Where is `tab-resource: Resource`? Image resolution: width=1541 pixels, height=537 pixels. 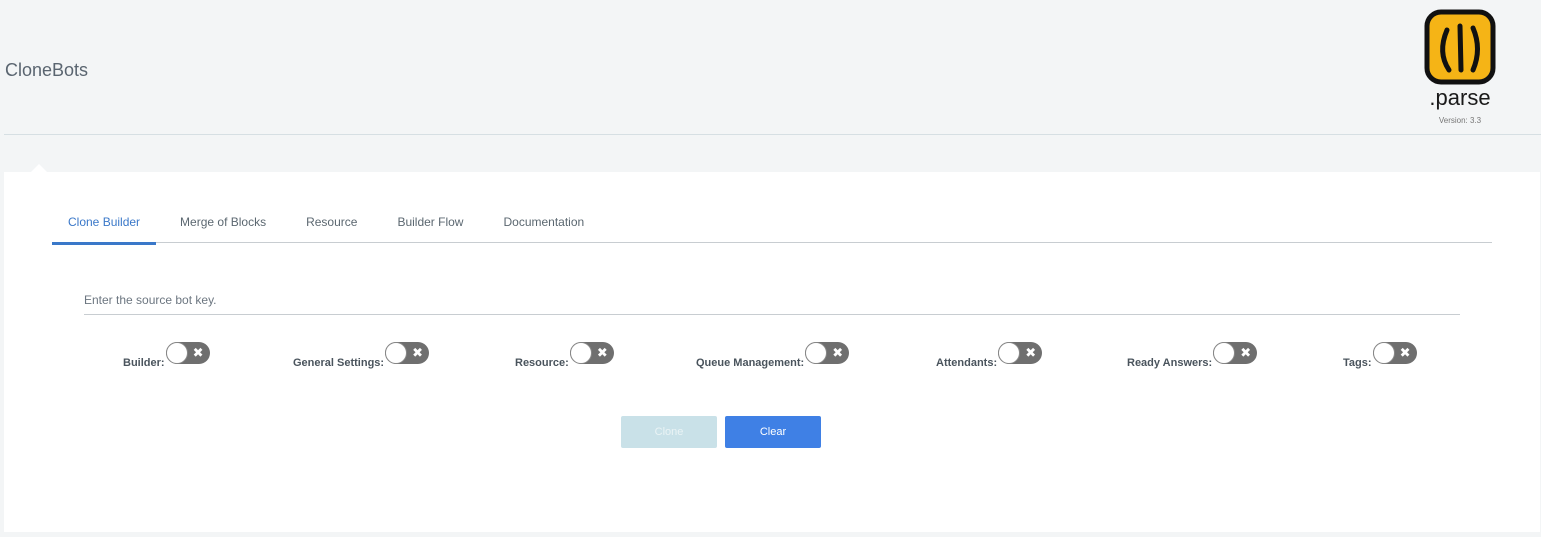 tab-resource: Resource is located at coordinates (331, 227).